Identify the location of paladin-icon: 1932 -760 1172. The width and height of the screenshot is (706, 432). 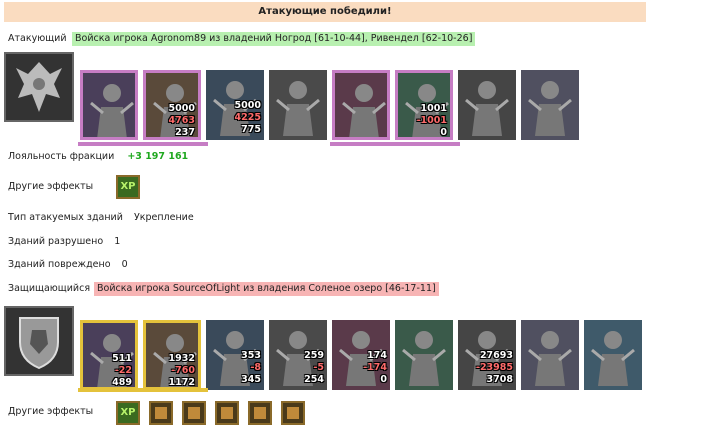
(172, 355).